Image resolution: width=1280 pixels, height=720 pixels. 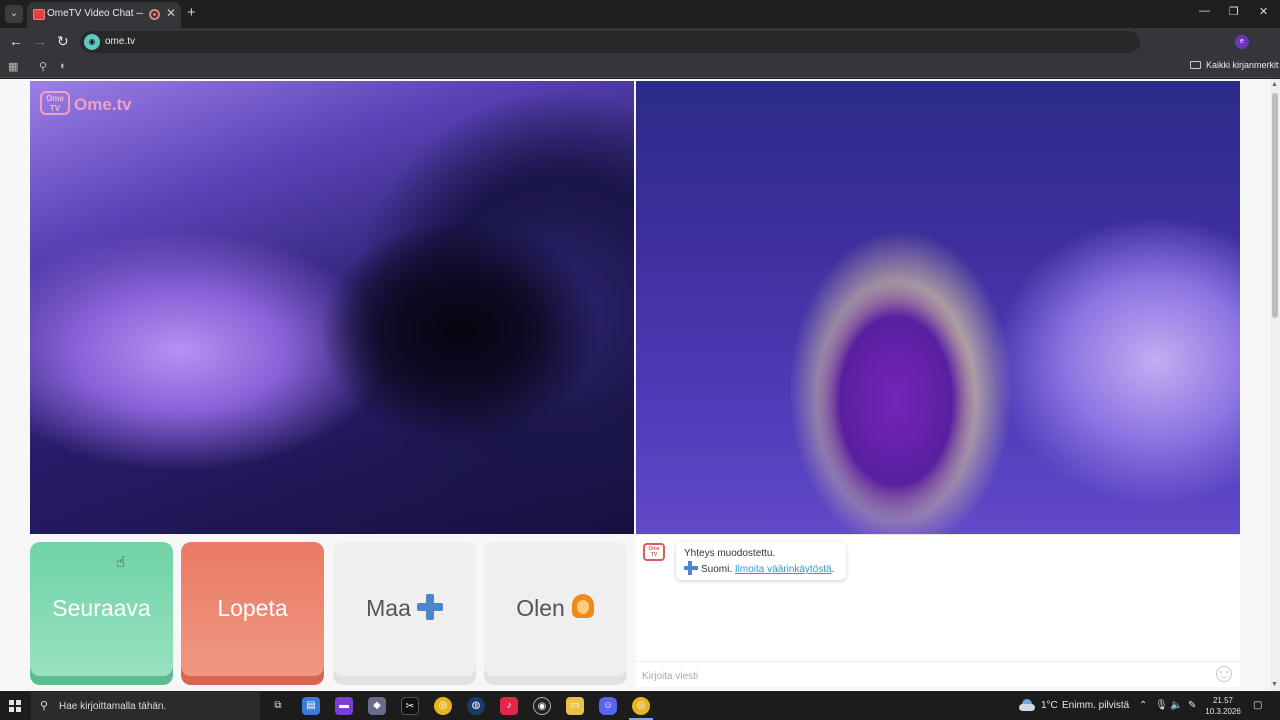 What do you see at coordinates (1223, 706) in the screenshot?
I see `taskbar-clock: 21.57 10.3.2026` at bounding box center [1223, 706].